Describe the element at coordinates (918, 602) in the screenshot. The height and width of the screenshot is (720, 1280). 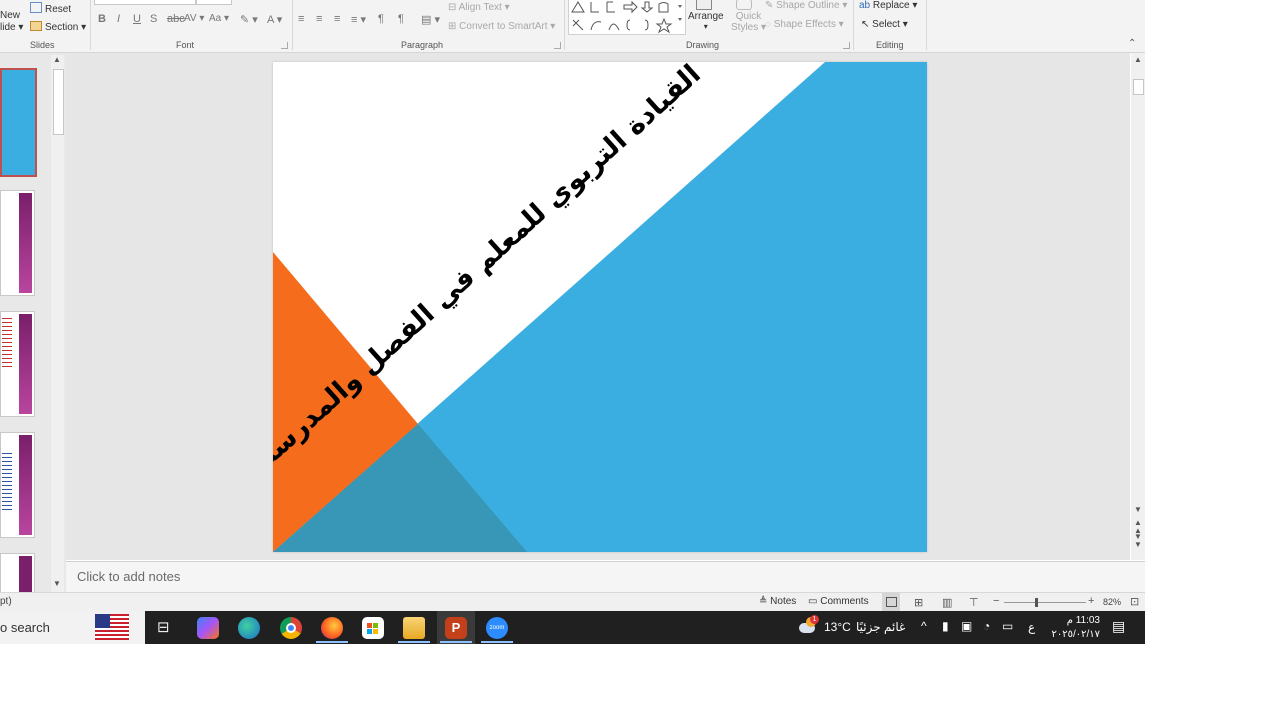
I see `slide-sorter-icon: ⊞` at that location.